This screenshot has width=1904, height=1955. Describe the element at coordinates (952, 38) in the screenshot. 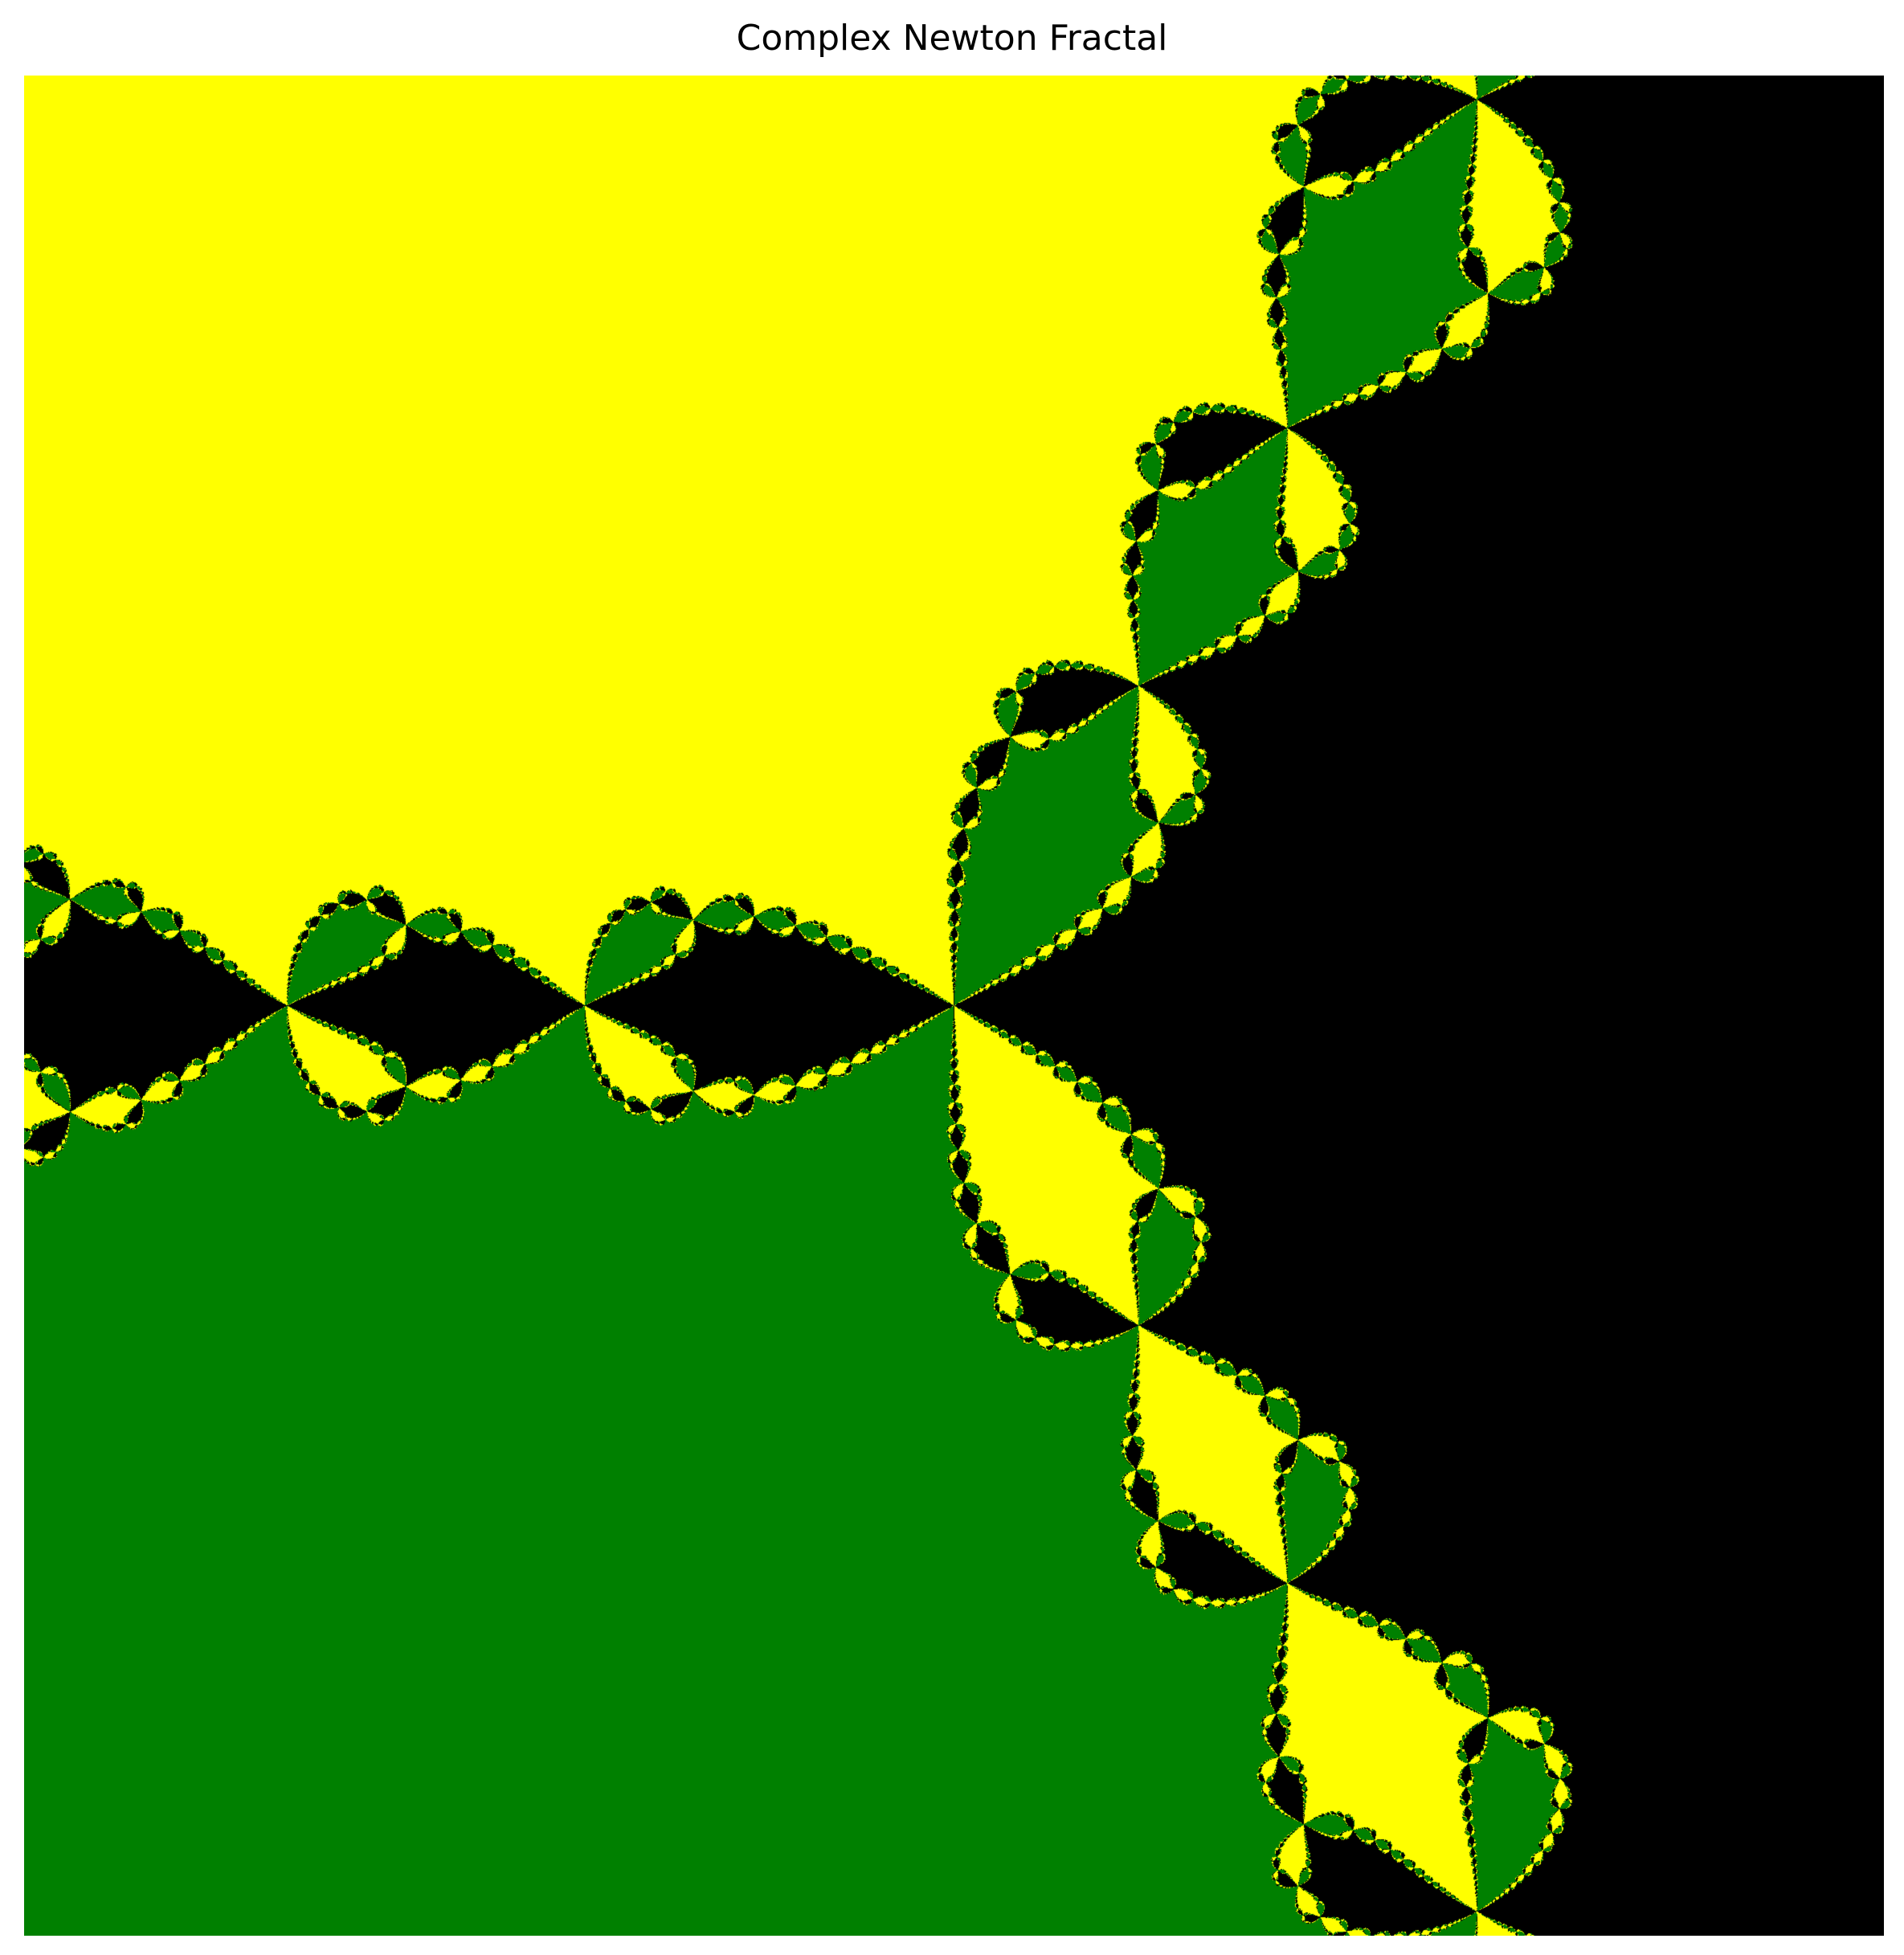

I see `chart-title: Complex Newton Fractal` at that location.